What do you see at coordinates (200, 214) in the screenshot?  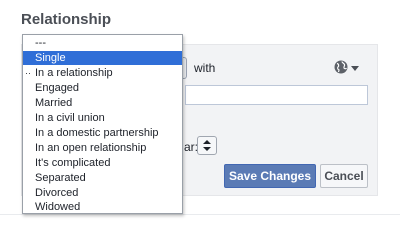 I see `divider` at bounding box center [200, 214].